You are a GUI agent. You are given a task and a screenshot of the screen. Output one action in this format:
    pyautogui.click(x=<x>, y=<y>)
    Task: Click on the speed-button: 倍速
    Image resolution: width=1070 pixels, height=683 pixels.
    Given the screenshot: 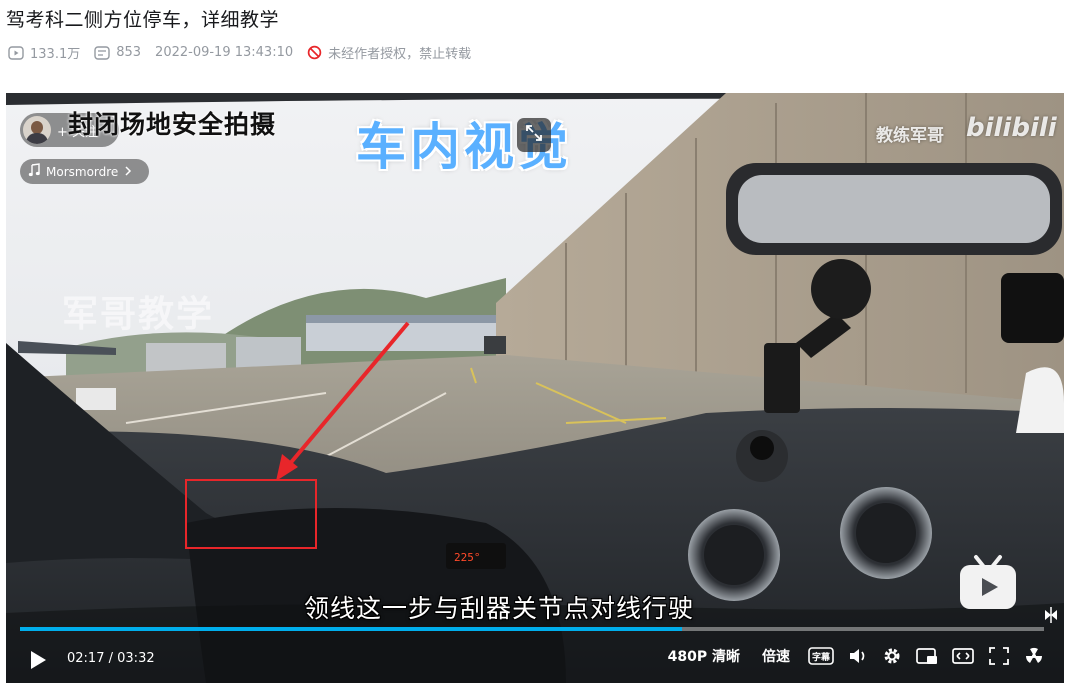 What is the action you would take?
    pyautogui.click(x=776, y=656)
    